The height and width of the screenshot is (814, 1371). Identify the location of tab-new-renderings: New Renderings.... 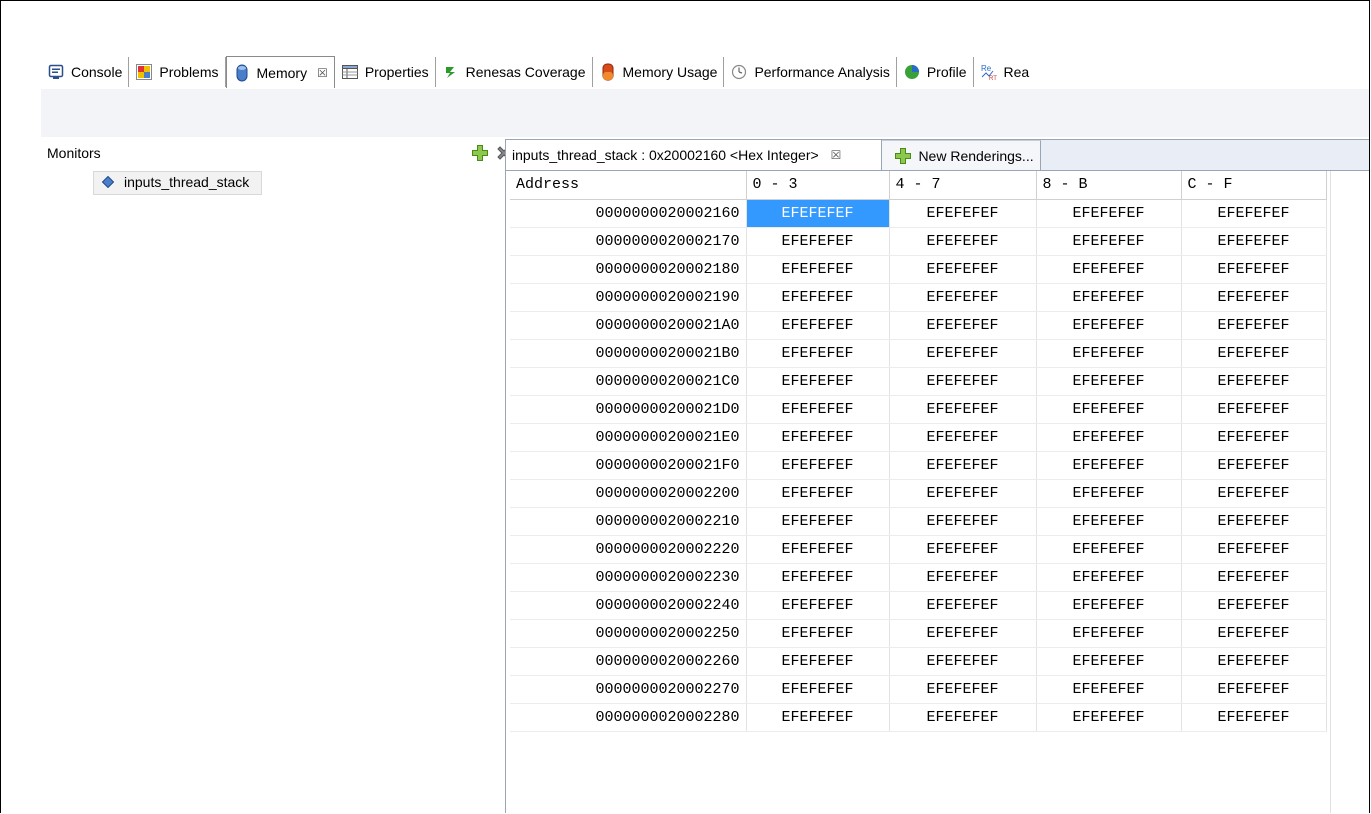
(961, 155).